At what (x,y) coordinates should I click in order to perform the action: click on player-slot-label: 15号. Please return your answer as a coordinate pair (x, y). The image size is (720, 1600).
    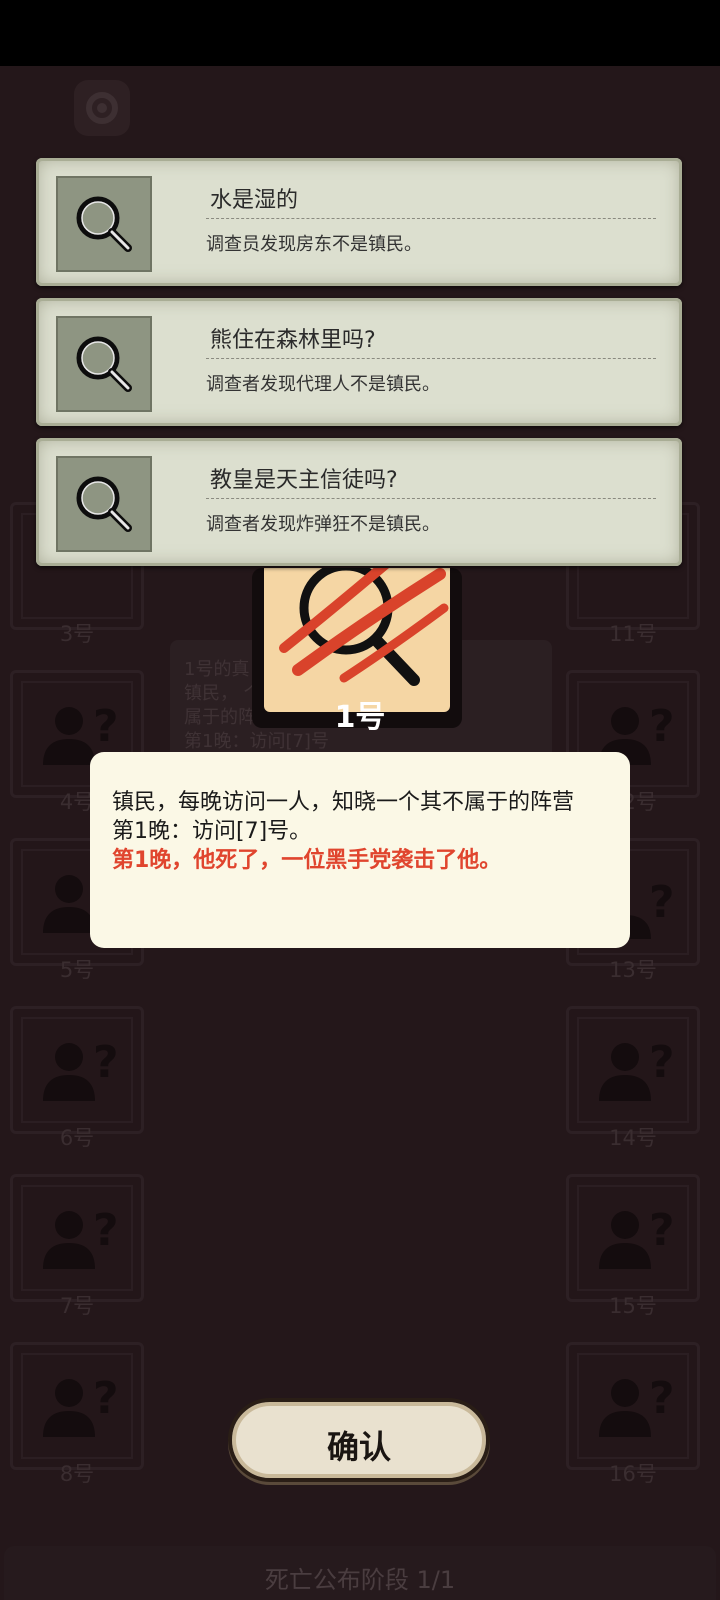
    Looking at the image, I should click on (633, 1306).